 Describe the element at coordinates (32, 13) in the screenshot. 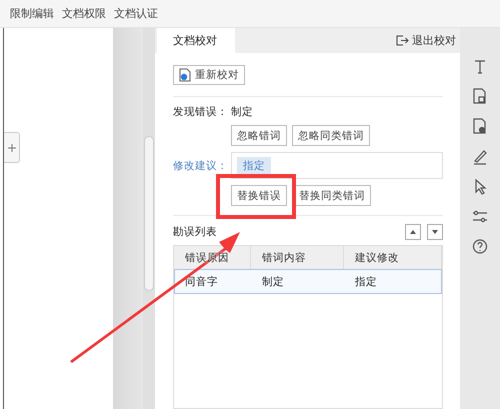

I see `menu-item: 限制编辑` at that location.